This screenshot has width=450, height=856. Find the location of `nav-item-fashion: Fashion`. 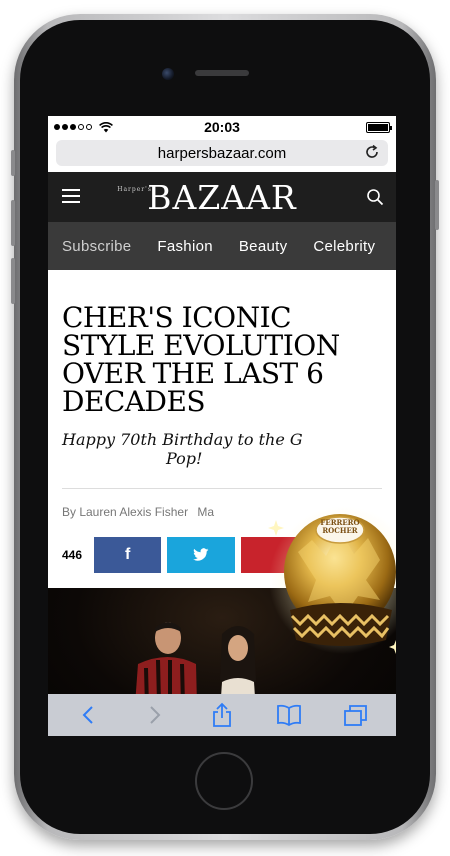

nav-item-fashion: Fashion is located at coordinates (184, 246).